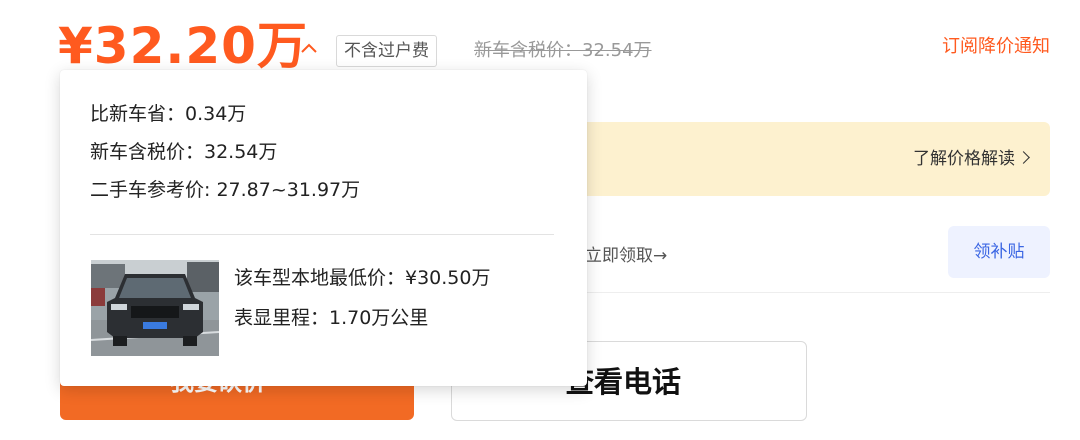  I want to click on fee-tag: 不含过户费, so click(386, 51).